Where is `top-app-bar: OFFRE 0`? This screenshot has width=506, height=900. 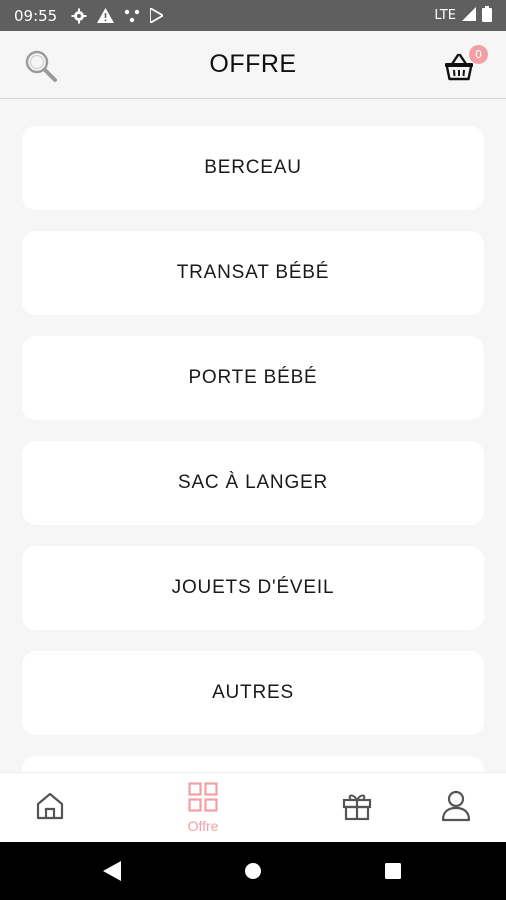 top-app-bar: OFFRE 0 is located at coordinates (253, 65).